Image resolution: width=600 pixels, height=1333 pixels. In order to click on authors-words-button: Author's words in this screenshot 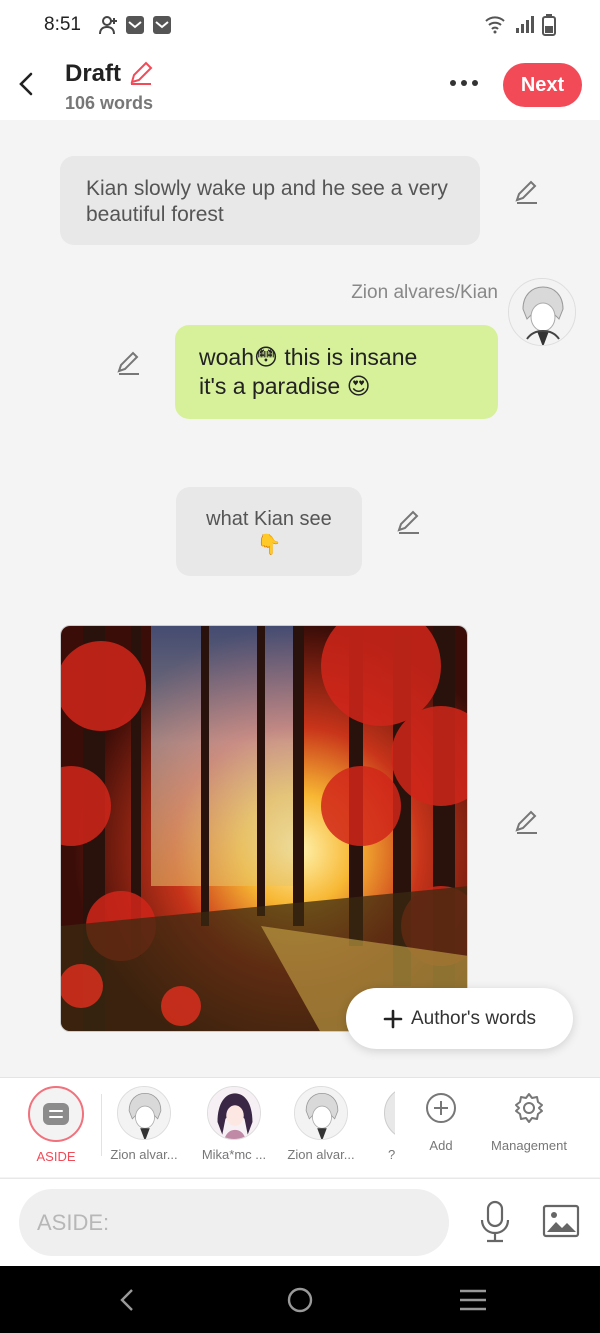, I will do `click(459, 1018)`.